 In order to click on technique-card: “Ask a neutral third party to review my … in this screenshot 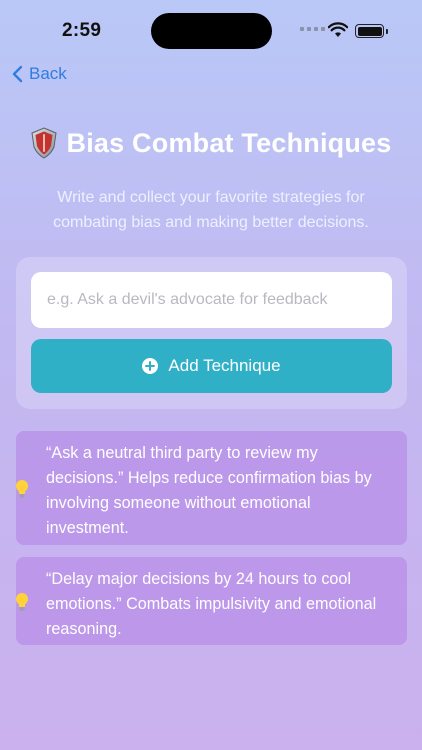, I will do `click(211, 488)`.